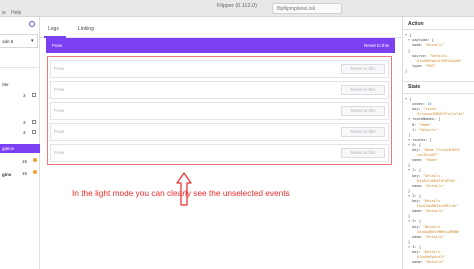 The image size is (474, 269). What do you see at coordinates (438, 232) in the screenshot?
I see `json-line: 2dq0pQRhkYWMhLwBRNW"` at bounding box center [438, 232].